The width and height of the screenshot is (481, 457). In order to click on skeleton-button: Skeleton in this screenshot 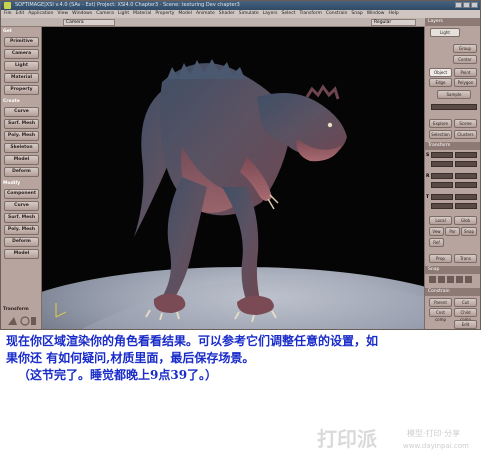, I will do `click(21, 148)`.